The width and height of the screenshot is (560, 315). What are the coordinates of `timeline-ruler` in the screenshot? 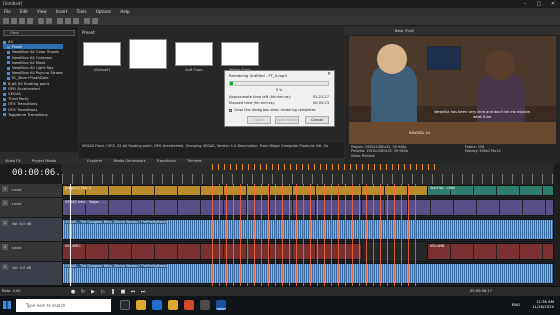 It's located at (308, 174).